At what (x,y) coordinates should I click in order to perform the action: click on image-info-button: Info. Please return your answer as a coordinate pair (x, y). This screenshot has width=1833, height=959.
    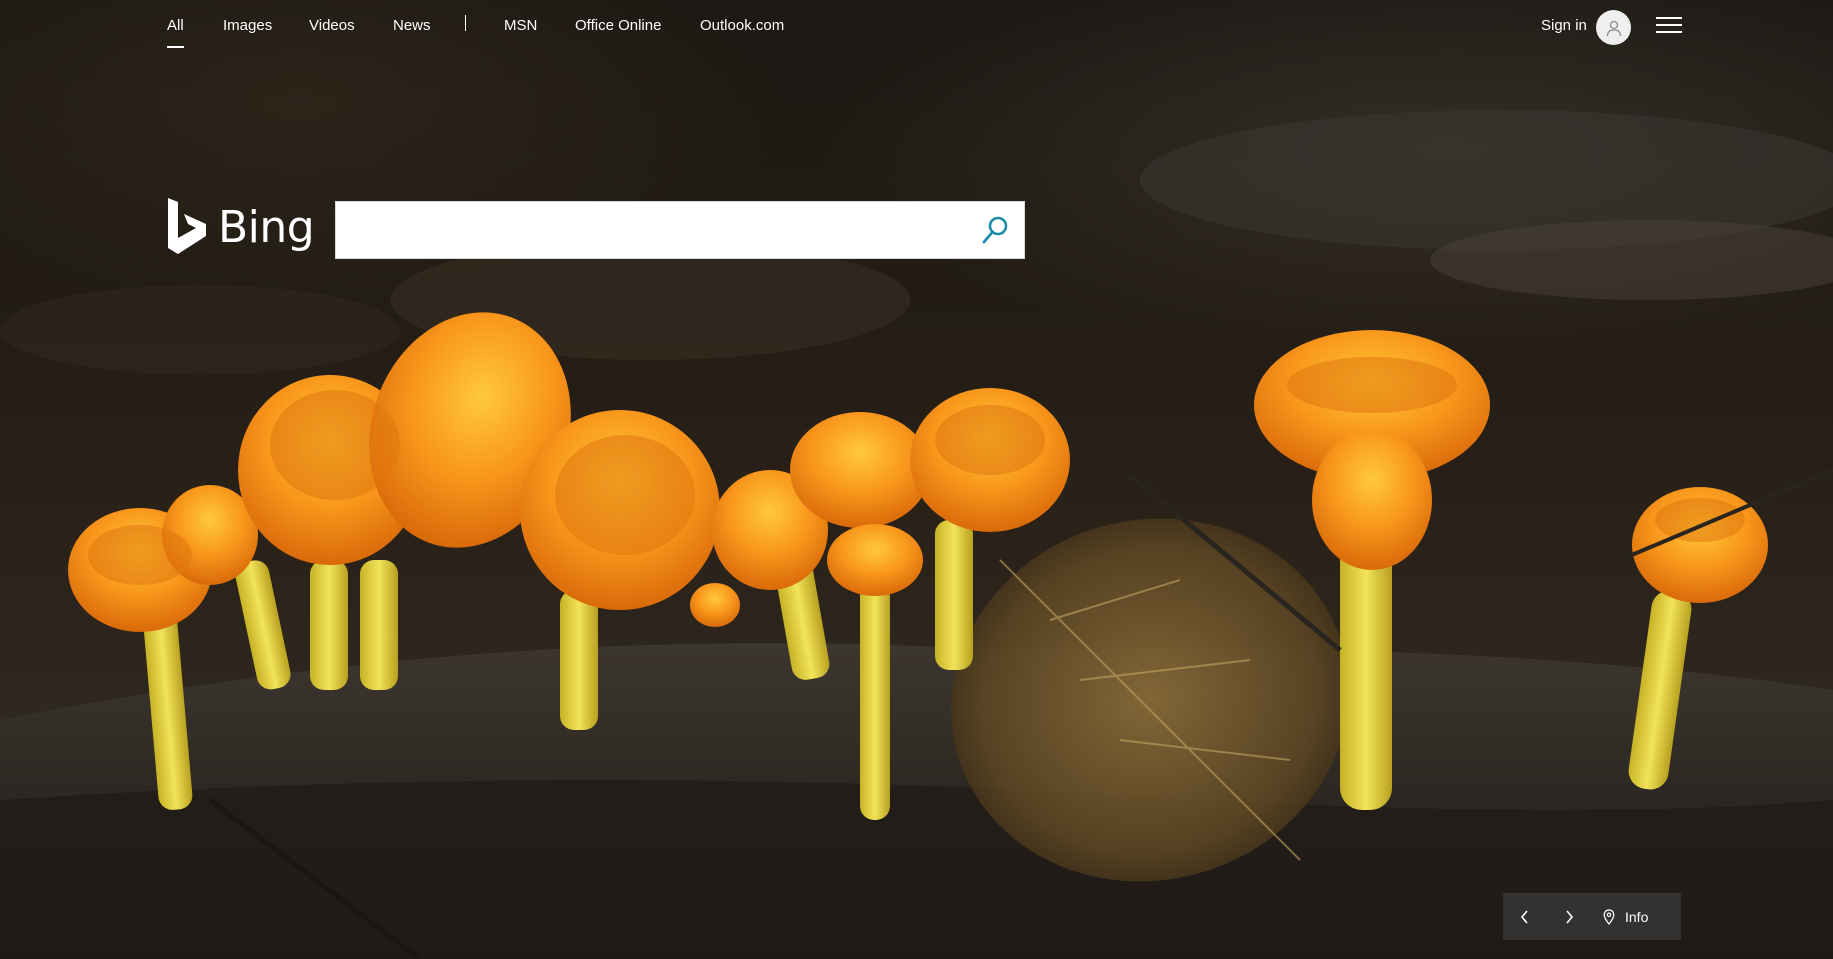
    Looking at the image, I should click on (1636, 916).